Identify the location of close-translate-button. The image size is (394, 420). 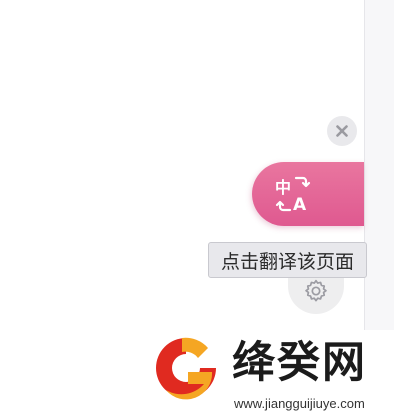
(342, 131).